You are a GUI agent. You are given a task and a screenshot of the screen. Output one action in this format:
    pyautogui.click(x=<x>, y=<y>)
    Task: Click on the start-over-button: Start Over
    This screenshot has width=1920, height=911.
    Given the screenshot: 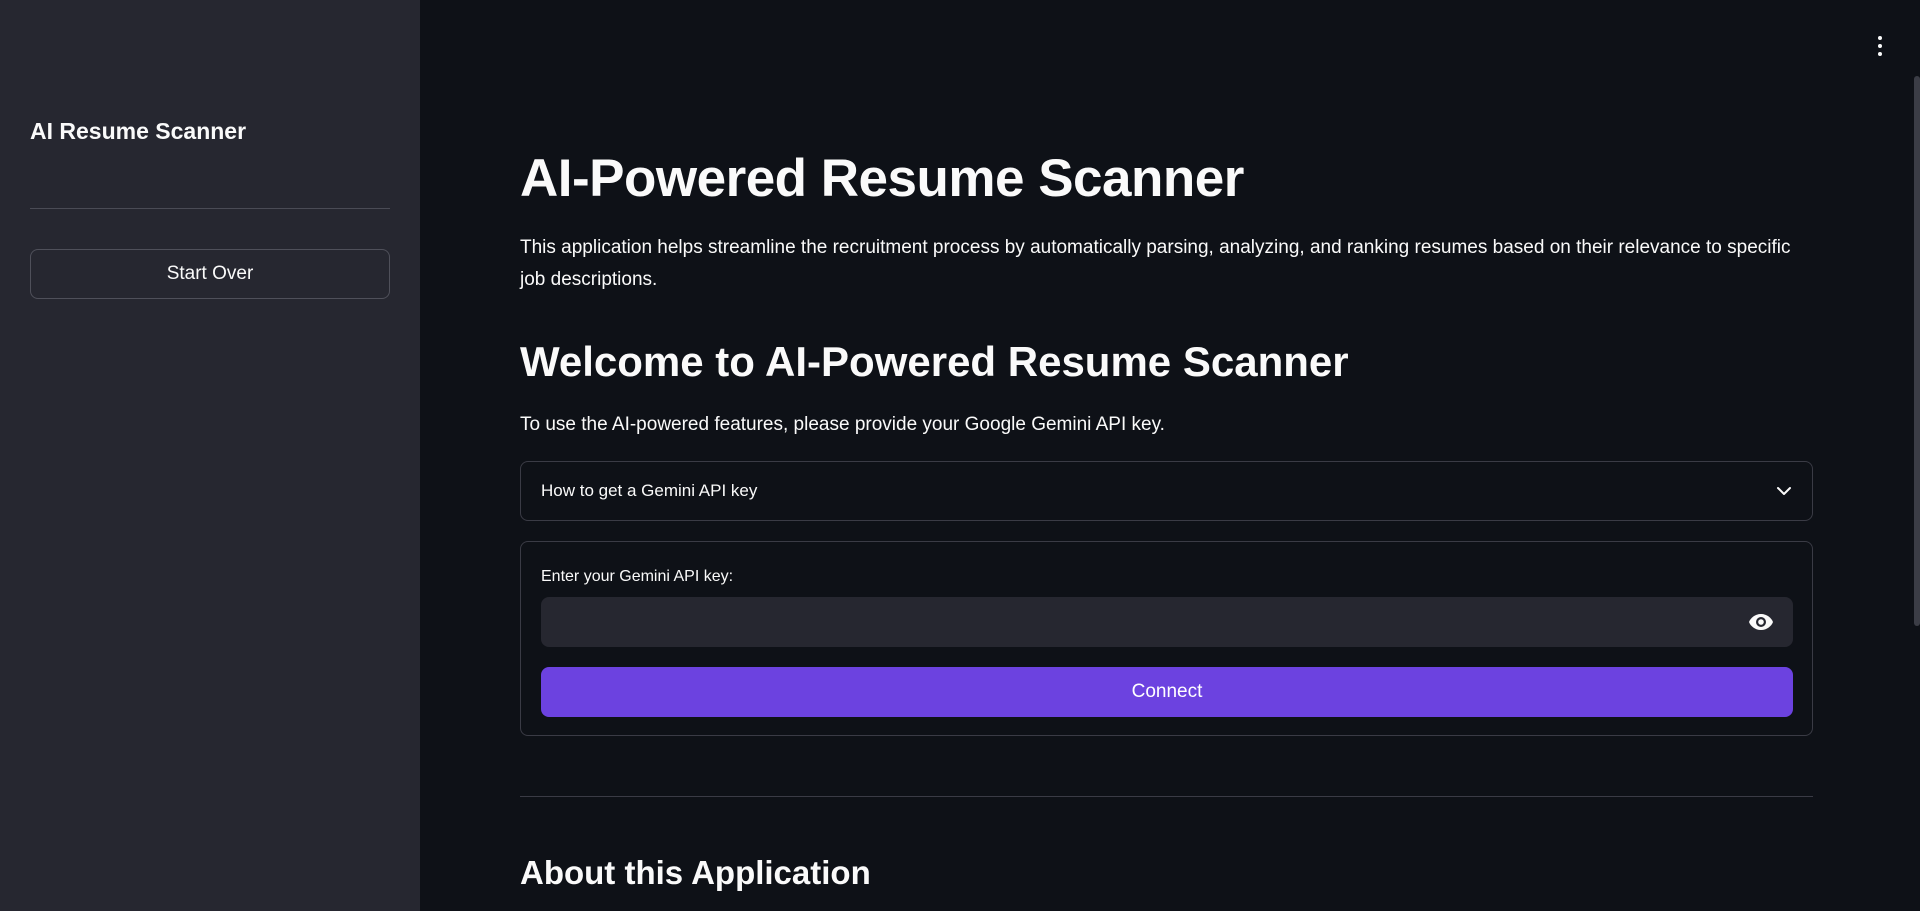 What is the action you would take?
    pyautogui.click(x=210, y=274)
    